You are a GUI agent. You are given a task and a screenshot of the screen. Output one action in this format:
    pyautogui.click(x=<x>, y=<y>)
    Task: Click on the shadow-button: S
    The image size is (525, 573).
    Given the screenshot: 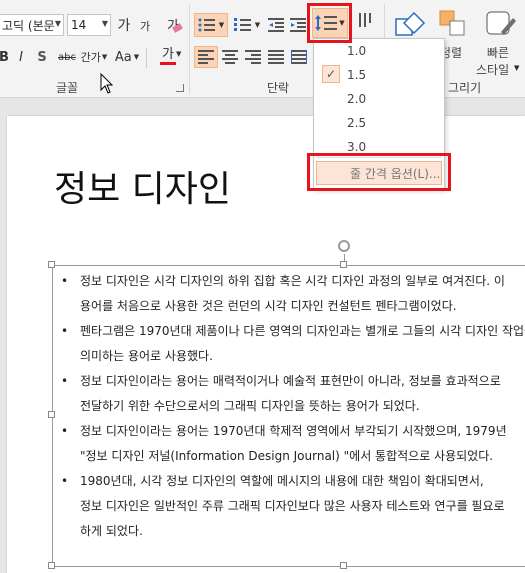 What is the action you would take?
    pyautogui.click(x=42, y=57)
    